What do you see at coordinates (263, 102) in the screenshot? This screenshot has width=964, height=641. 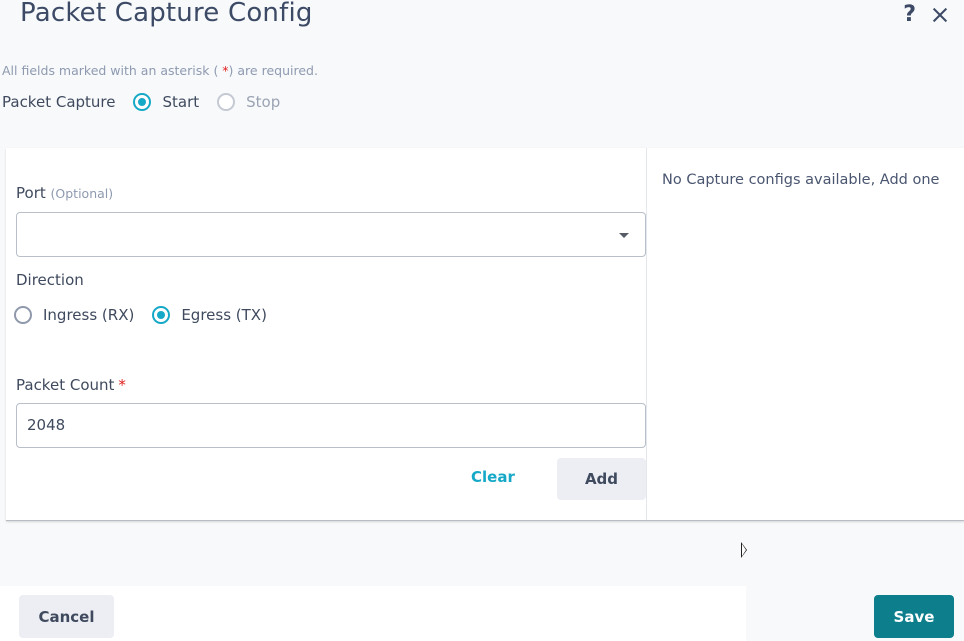 I see `radio-stop-label: Stop` at bounding box center [263, 102].